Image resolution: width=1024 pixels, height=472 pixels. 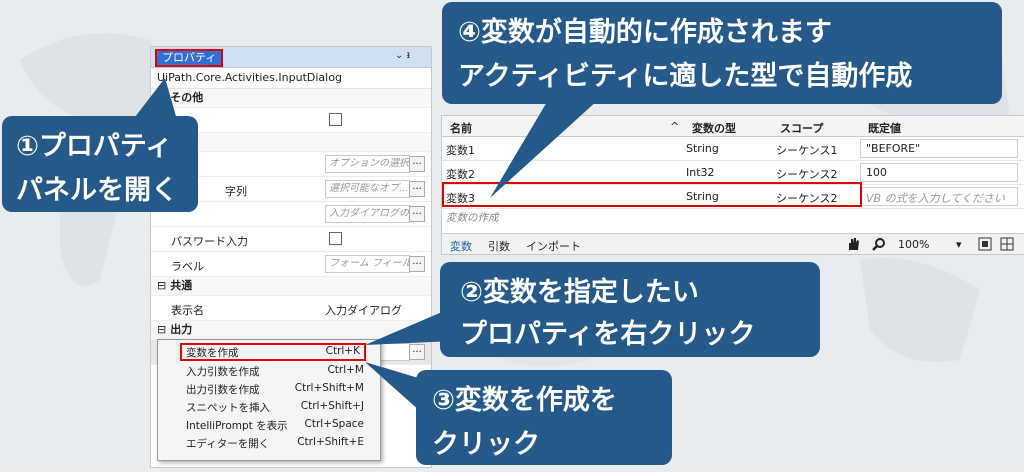 What do you see at coordinates (100, 164) in the screenshot?
I see `callout-open-properties: ①プロパティ パネルを開く` at bounding box center [100, 164].